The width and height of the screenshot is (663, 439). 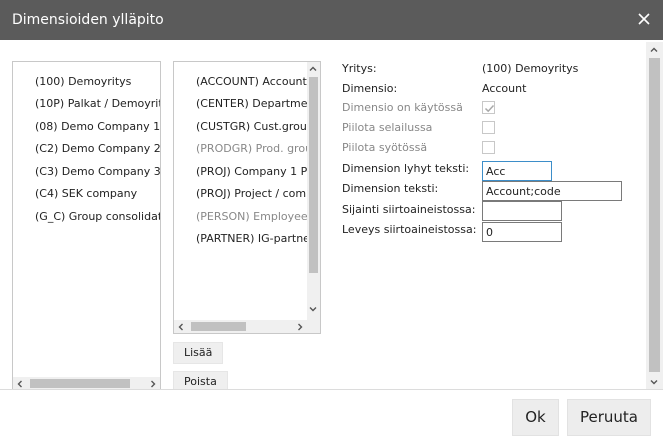 I want to click on dimension-list-vscrollbar, so click(x=313, y=191).